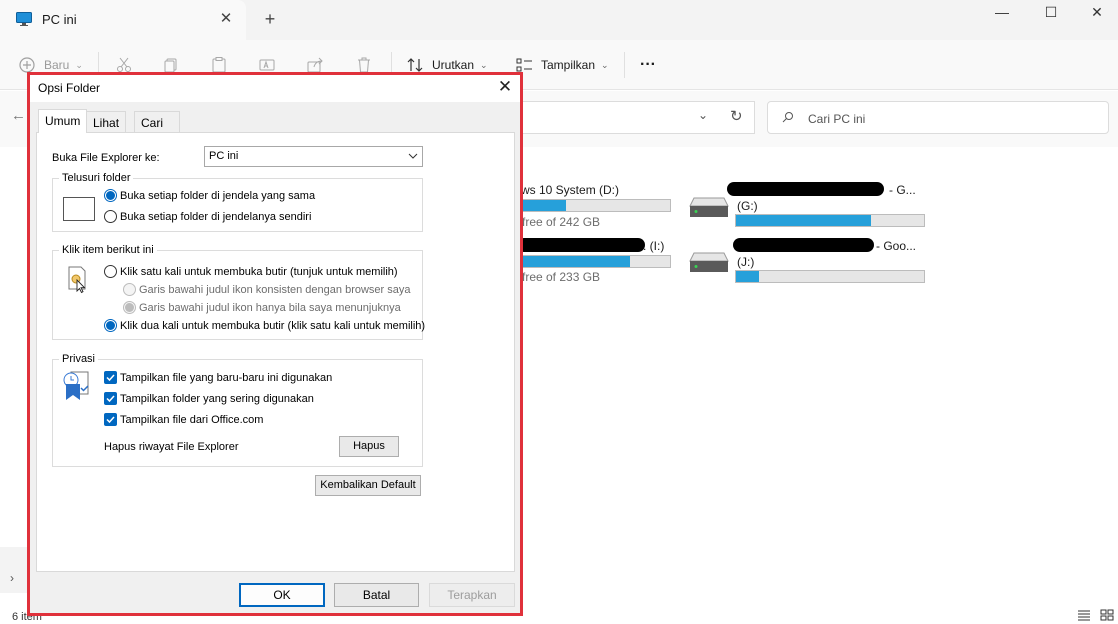 This screenshot has width=1118, height=624. Describe the element at coordinates (561, 277) in the screenshot. I see `drive-free-space: free of 233 GB` at that location.